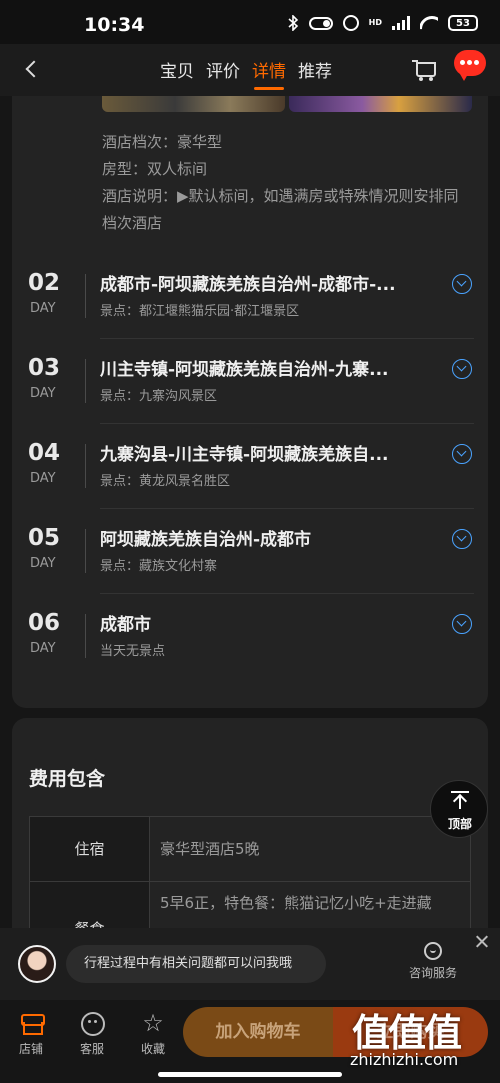  Describe the element at coordinates (459, 824) in the screenshot. I see `back-to-top-label: 顶部` at that location.